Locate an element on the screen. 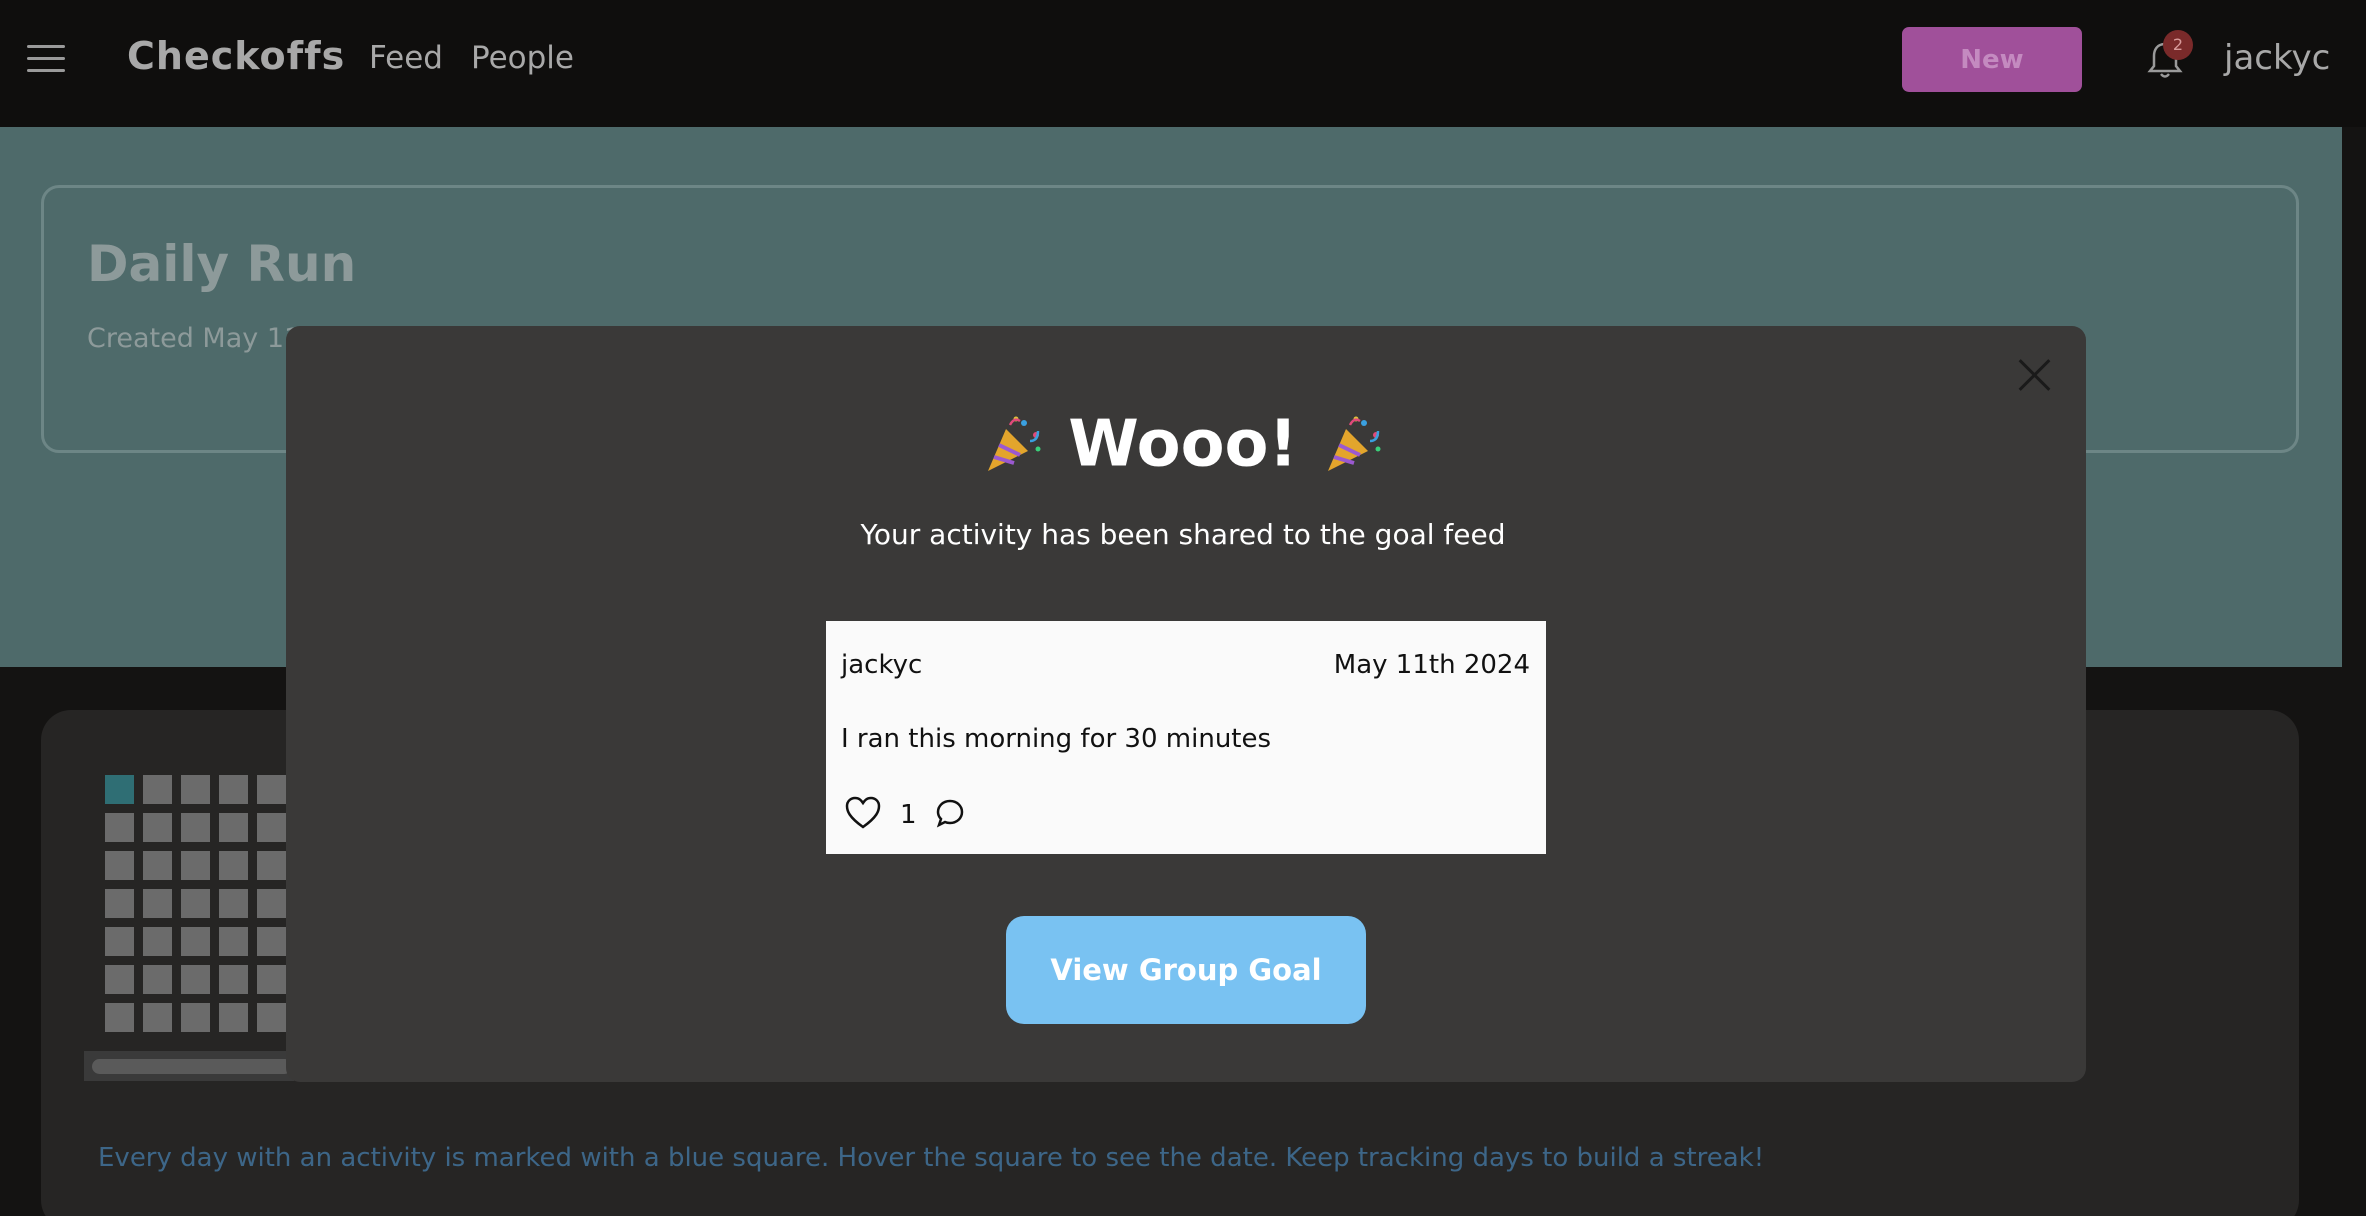 The image size is (2366, 1216). nav-link-people: People is located at coordinates (522, 58).